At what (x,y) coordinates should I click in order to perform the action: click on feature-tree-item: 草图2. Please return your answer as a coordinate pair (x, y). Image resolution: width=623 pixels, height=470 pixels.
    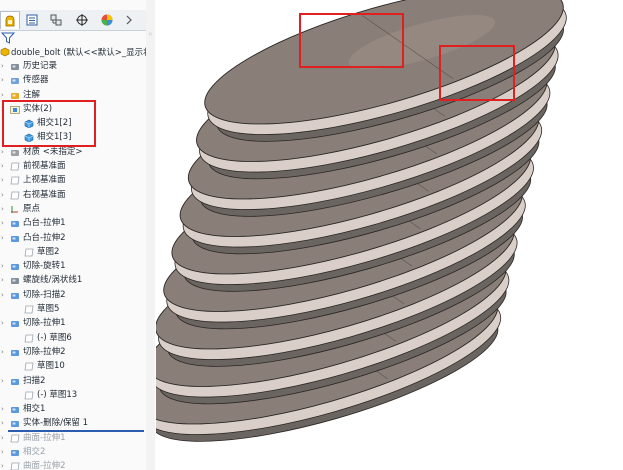
    Looking at the image, I should click on (73, 252).